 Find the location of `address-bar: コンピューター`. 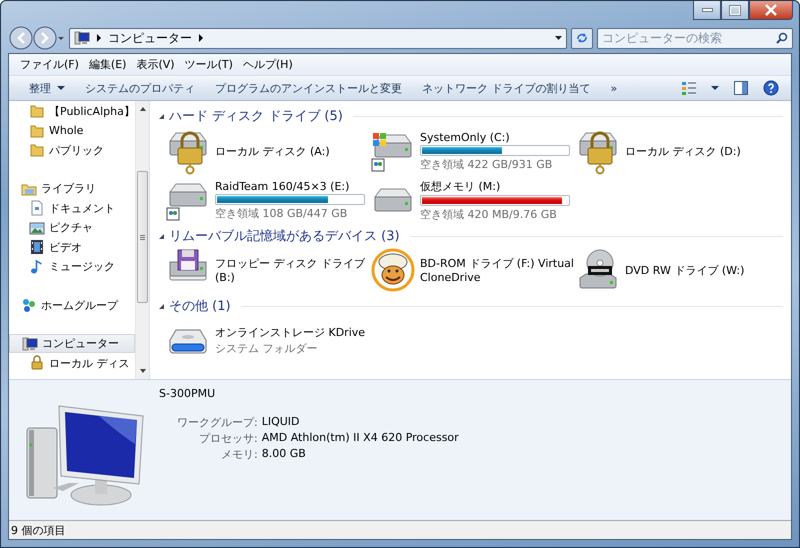

address-bar: コンピューター is located at coordinates (318, 38).